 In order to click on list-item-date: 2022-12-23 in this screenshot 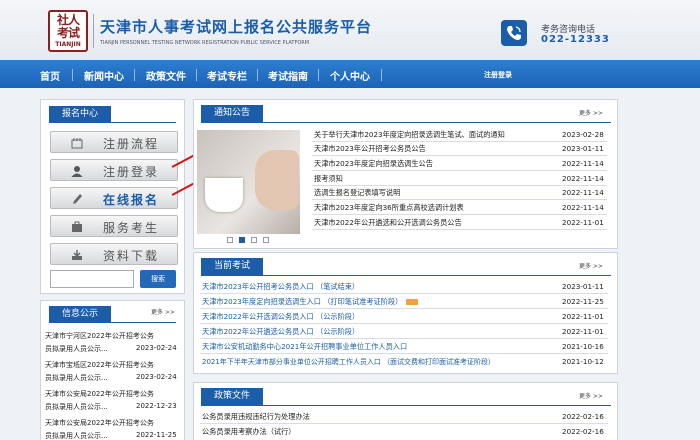, I will do `click(156, 406)`.